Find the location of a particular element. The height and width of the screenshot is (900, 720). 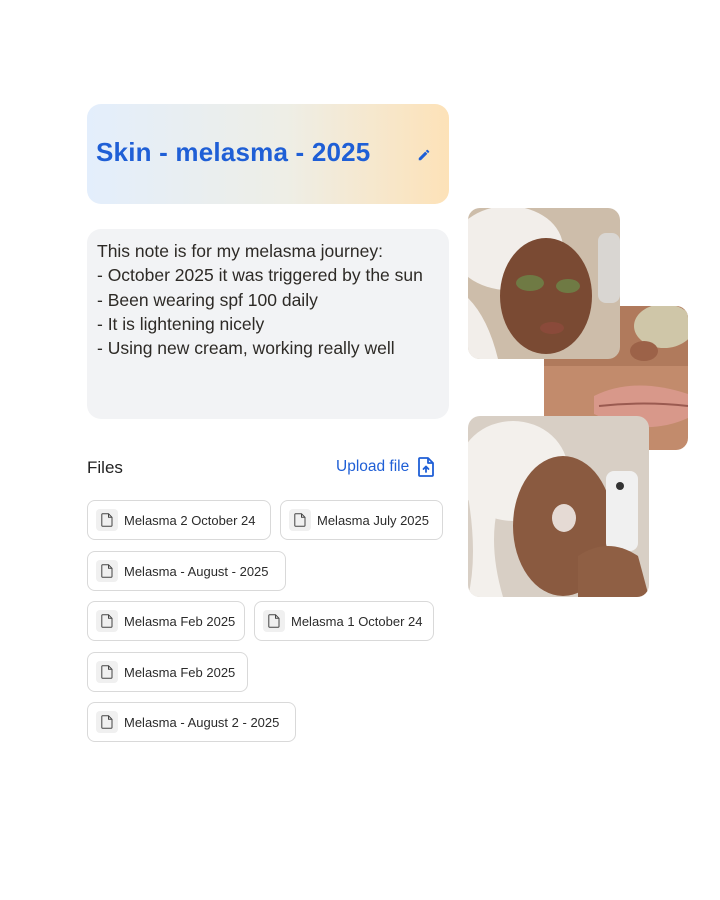

upload-file-button: Upload file is located at coordinates (385, 467).